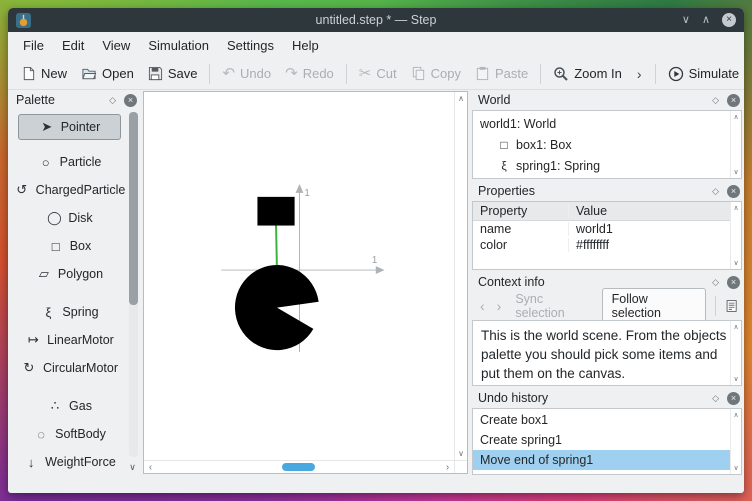  Describe the element at coordinates (601, 165) in the screenshot. I see `tree-item-spring1: ξ spring1: Spring` at that location.